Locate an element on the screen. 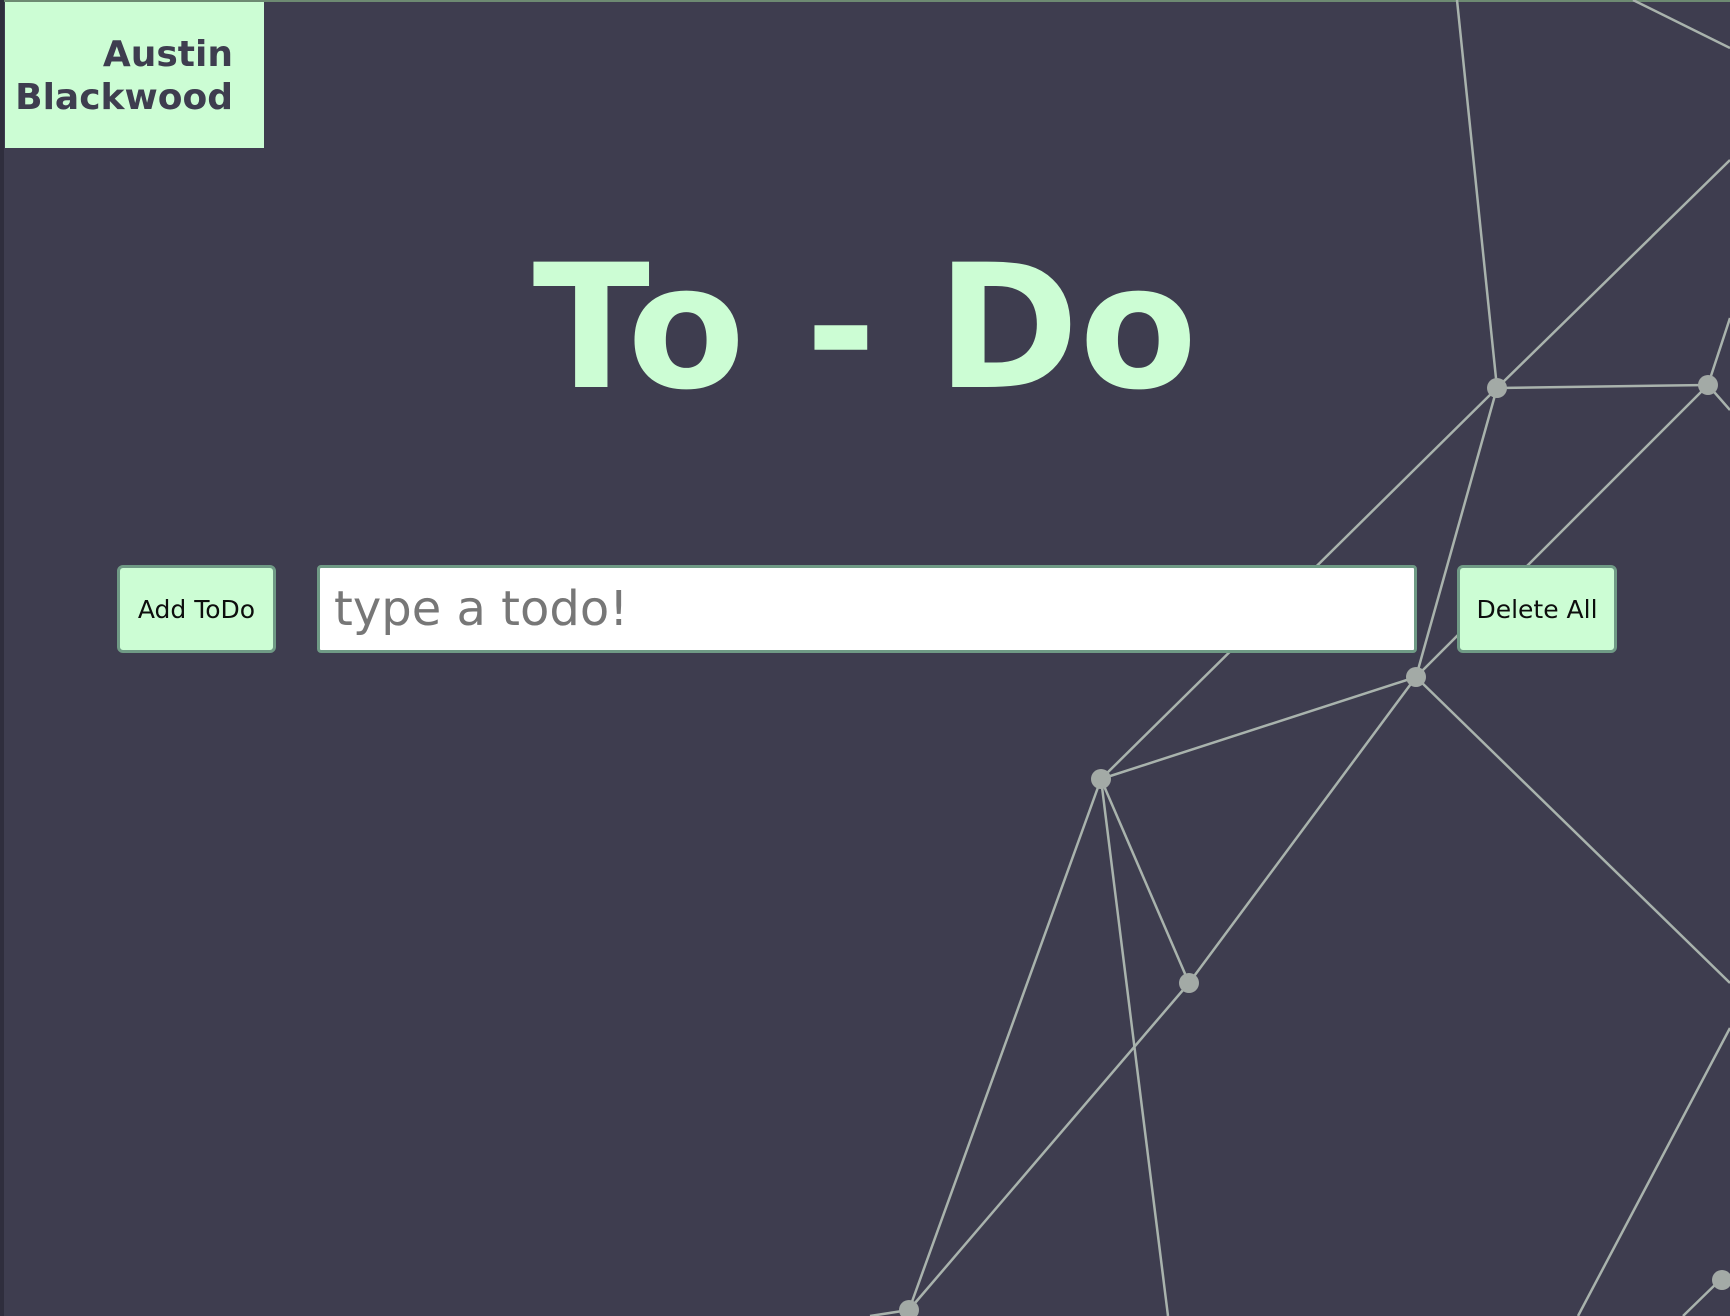  delete-all-button: Delete All is located at coordinates (1537, 609).